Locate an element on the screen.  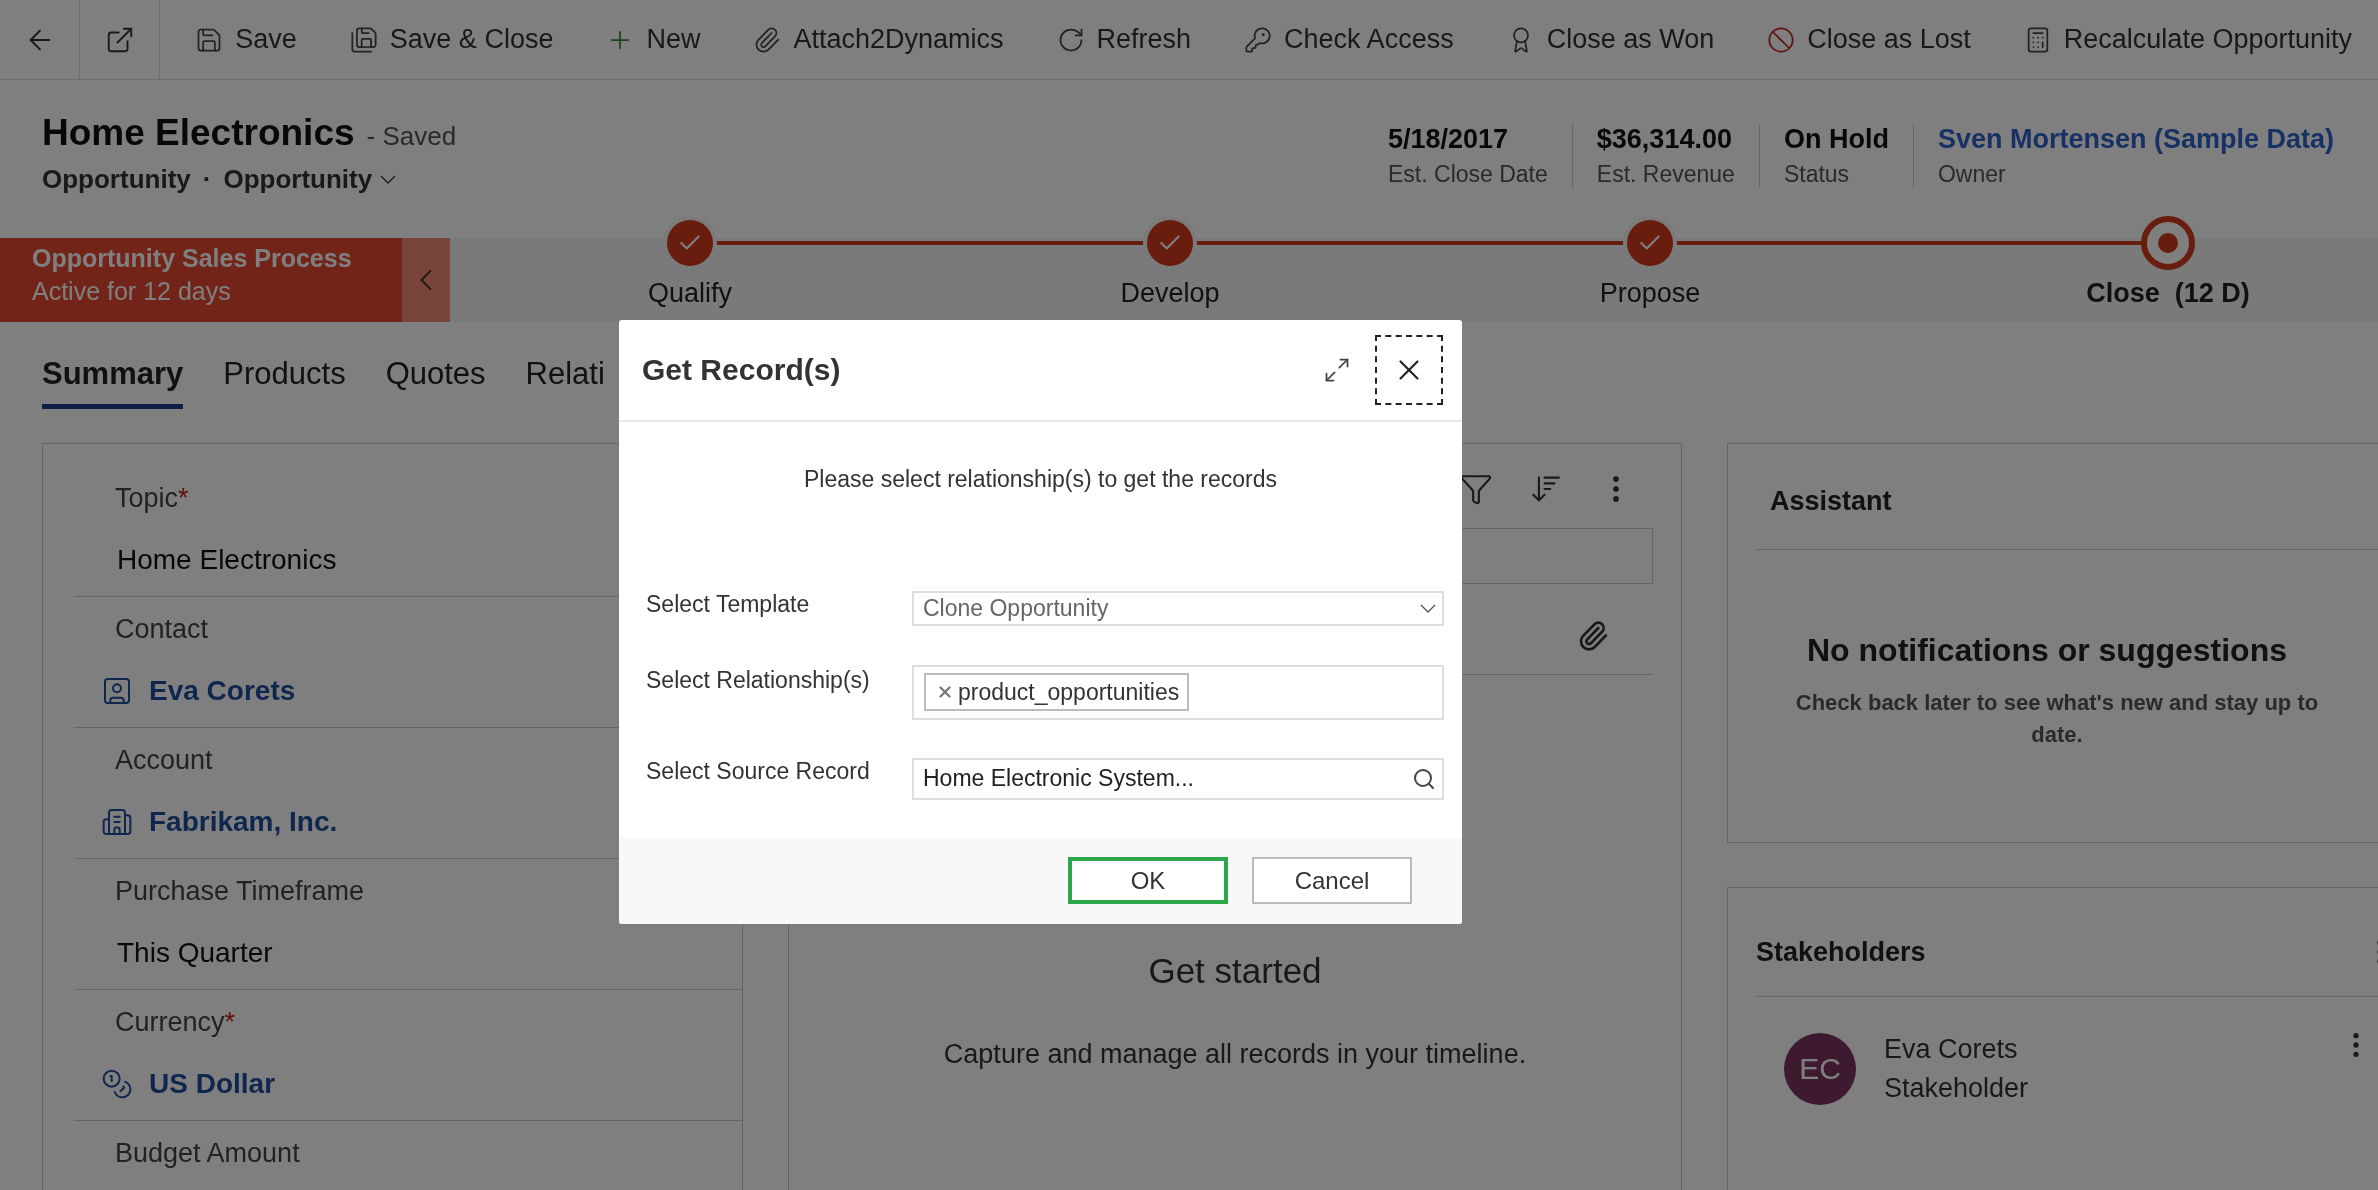
empty-title: Get started is located at coordinates (1235, 971).